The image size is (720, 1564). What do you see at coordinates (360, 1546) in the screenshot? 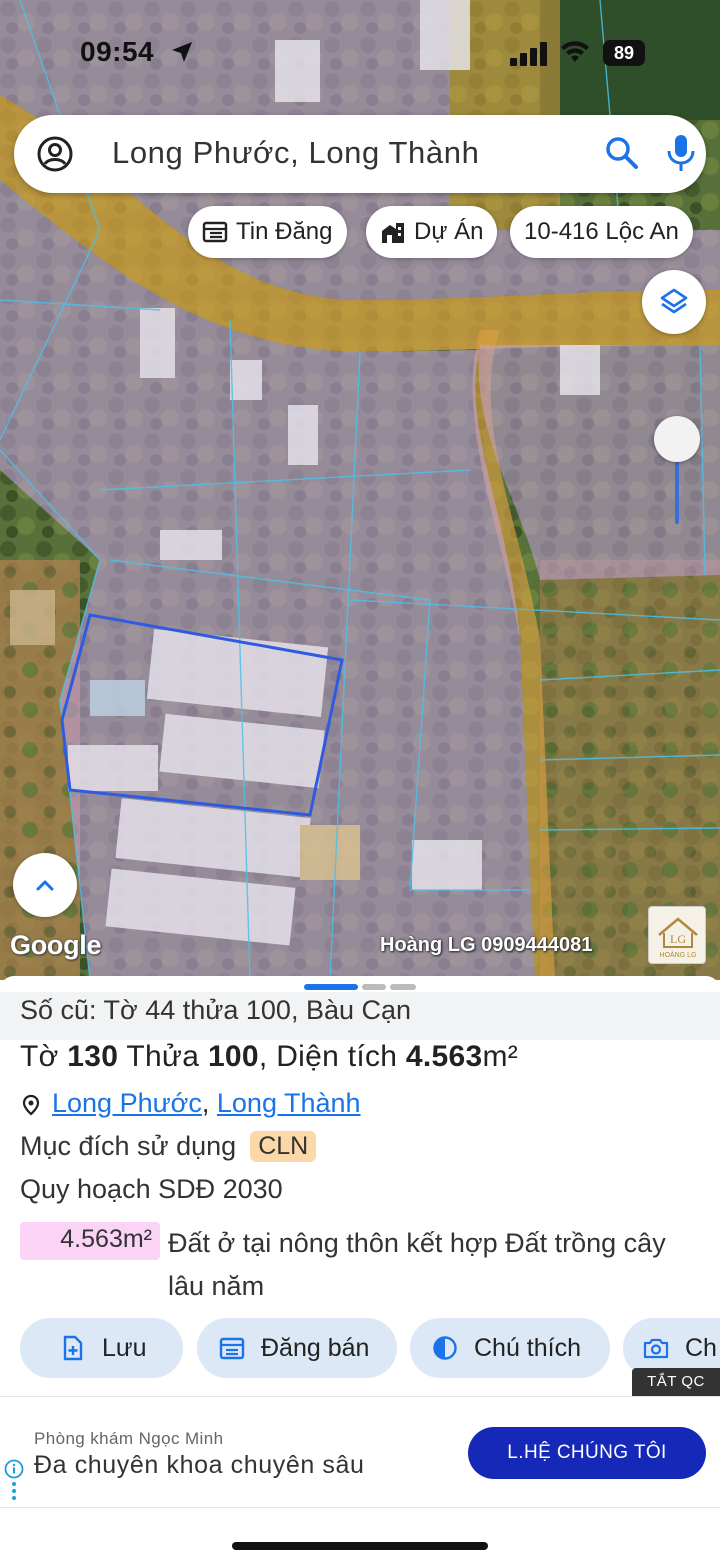
I see `home-indicator` at bounding box center [360, 1546].